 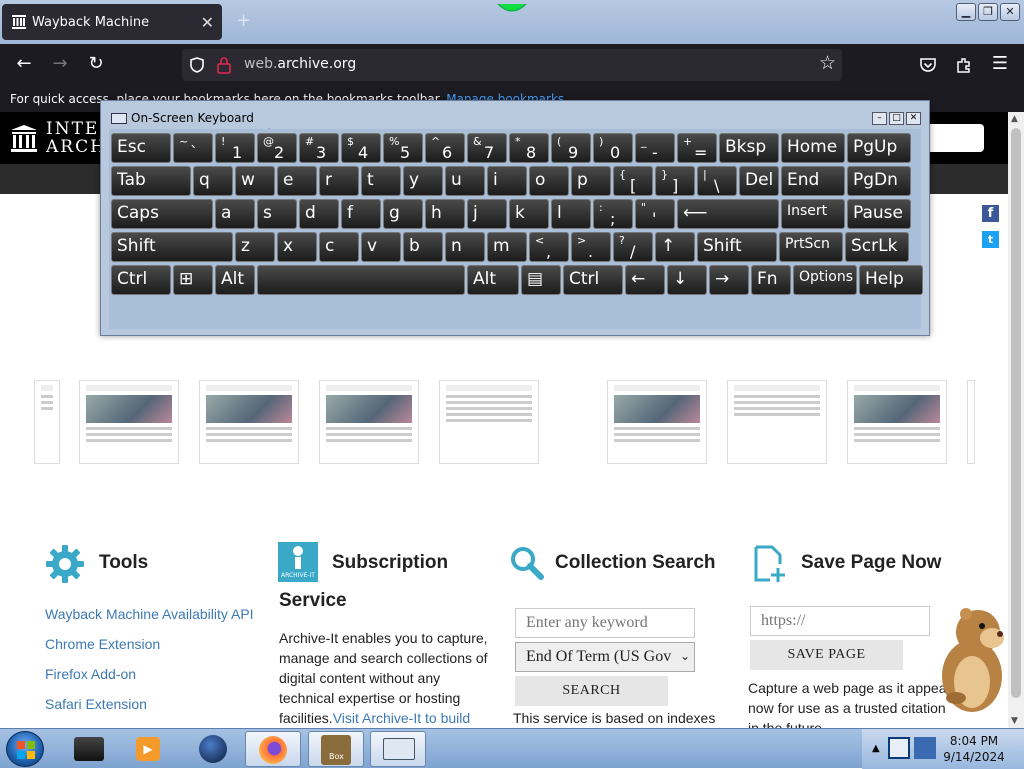 I want to click on tab-close-icon: ✕, so click(x=207, y=22).